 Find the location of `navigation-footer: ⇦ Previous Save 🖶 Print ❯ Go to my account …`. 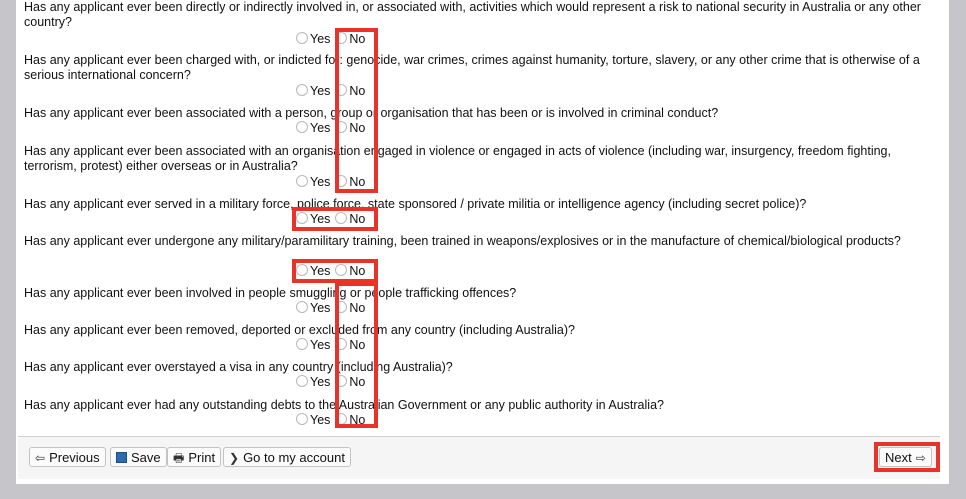

navigation-footer: ⇦ Previous Save 🖶 Print ❯ Go to my account … is located at coordinates (479, 457).